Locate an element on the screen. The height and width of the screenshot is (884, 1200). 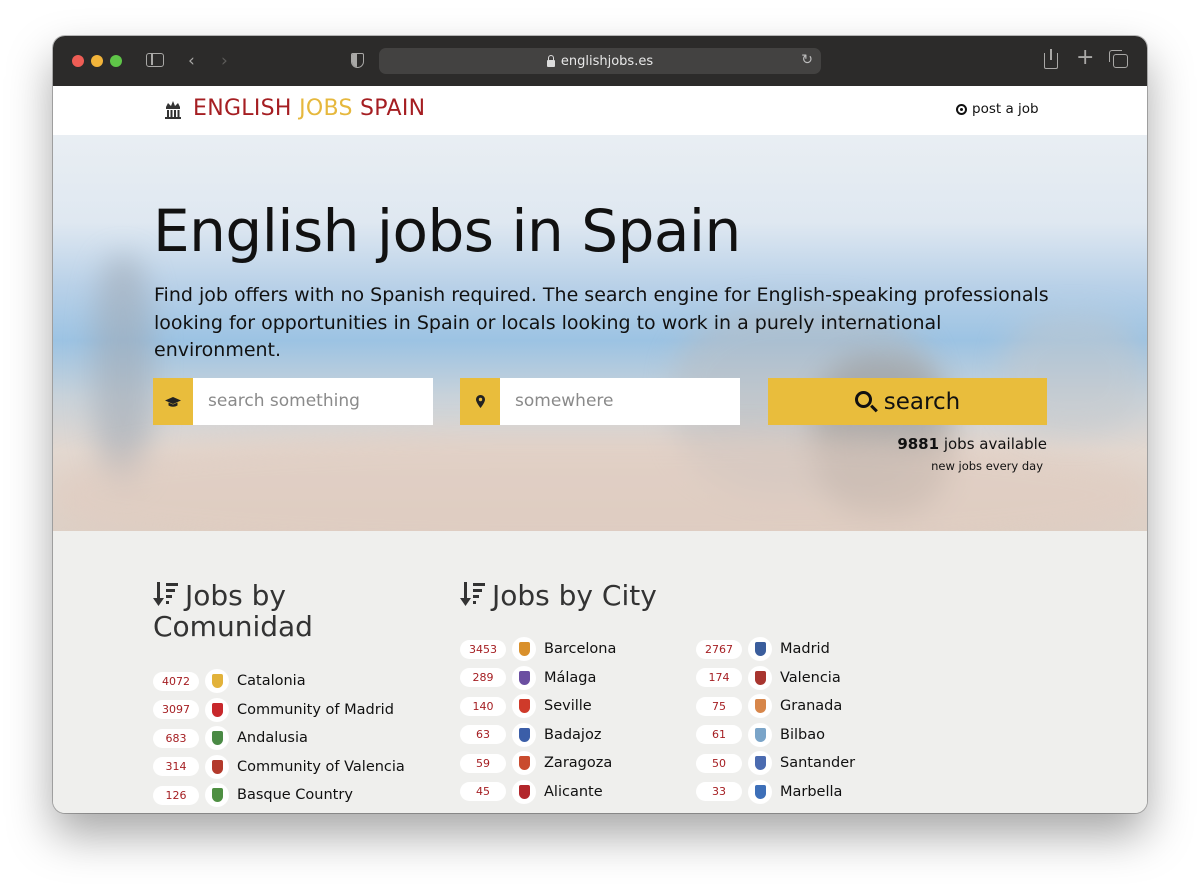
forward-icon: › is located at coordinates (224, 61).